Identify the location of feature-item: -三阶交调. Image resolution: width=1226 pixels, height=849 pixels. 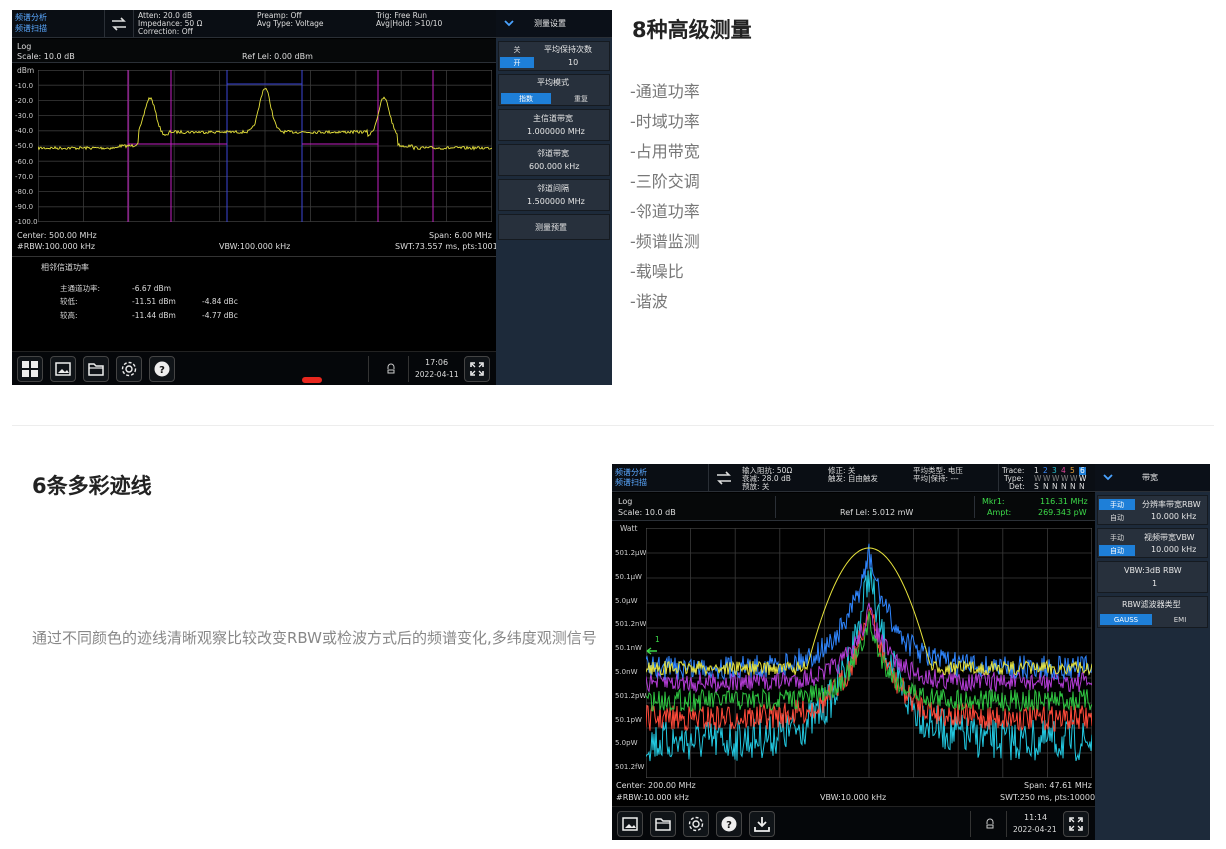
(665, 181).